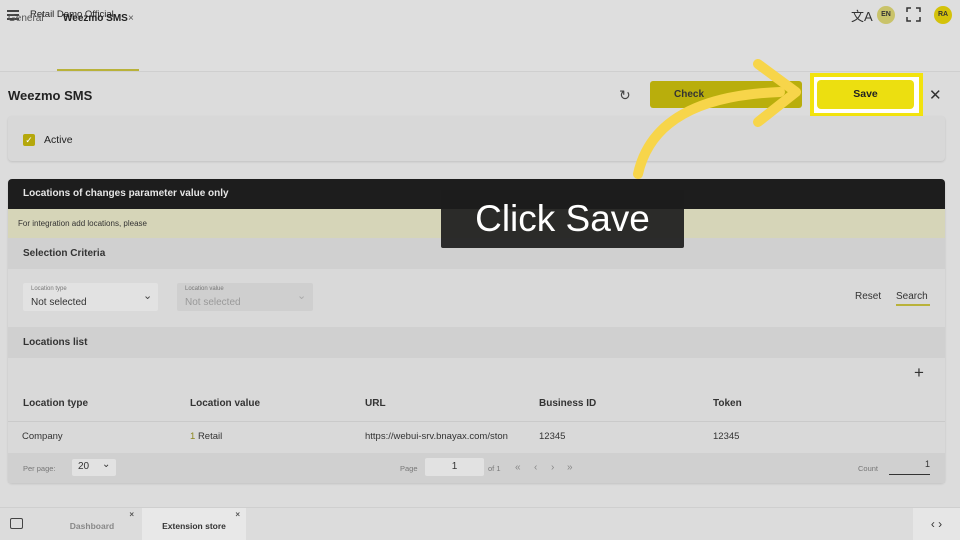 The height and width of the screenshot is (540, 960). Describe the element at coordinates (436, 436) in the screenshot. I see `cell-url: https://webui-srv.bnayax.com/ston` at that location.